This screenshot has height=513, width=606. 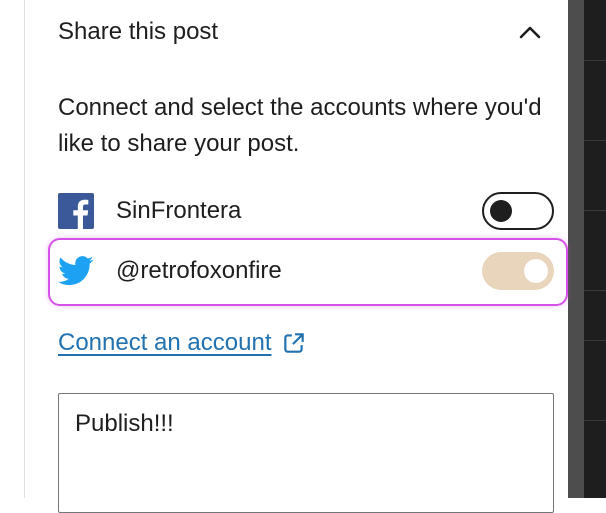 What do you see at coordinates (165, 342) in the screenshot?
I see `connect-account-label: Connect an account` at bounding box center [165, 342].